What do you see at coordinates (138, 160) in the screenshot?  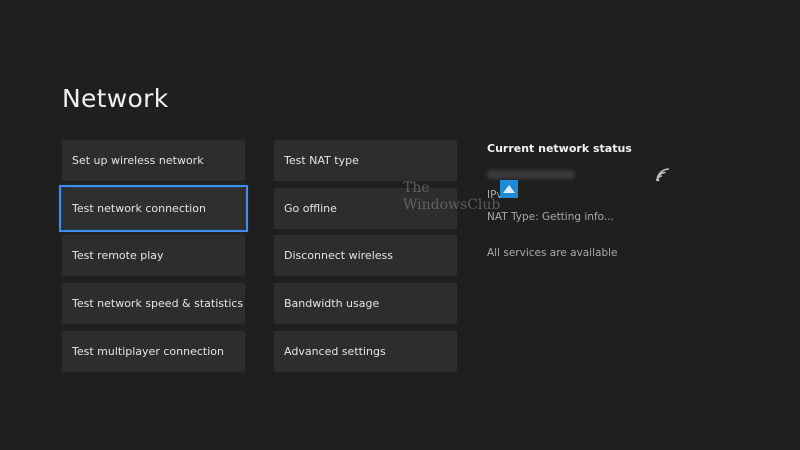 I see `tile-label: Set up wireless network` at bounding box center [138, 160].